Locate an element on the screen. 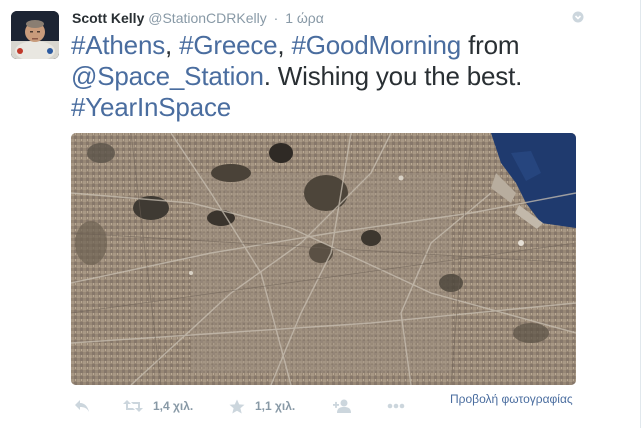  star-icon is located at coordinates (237, 406).